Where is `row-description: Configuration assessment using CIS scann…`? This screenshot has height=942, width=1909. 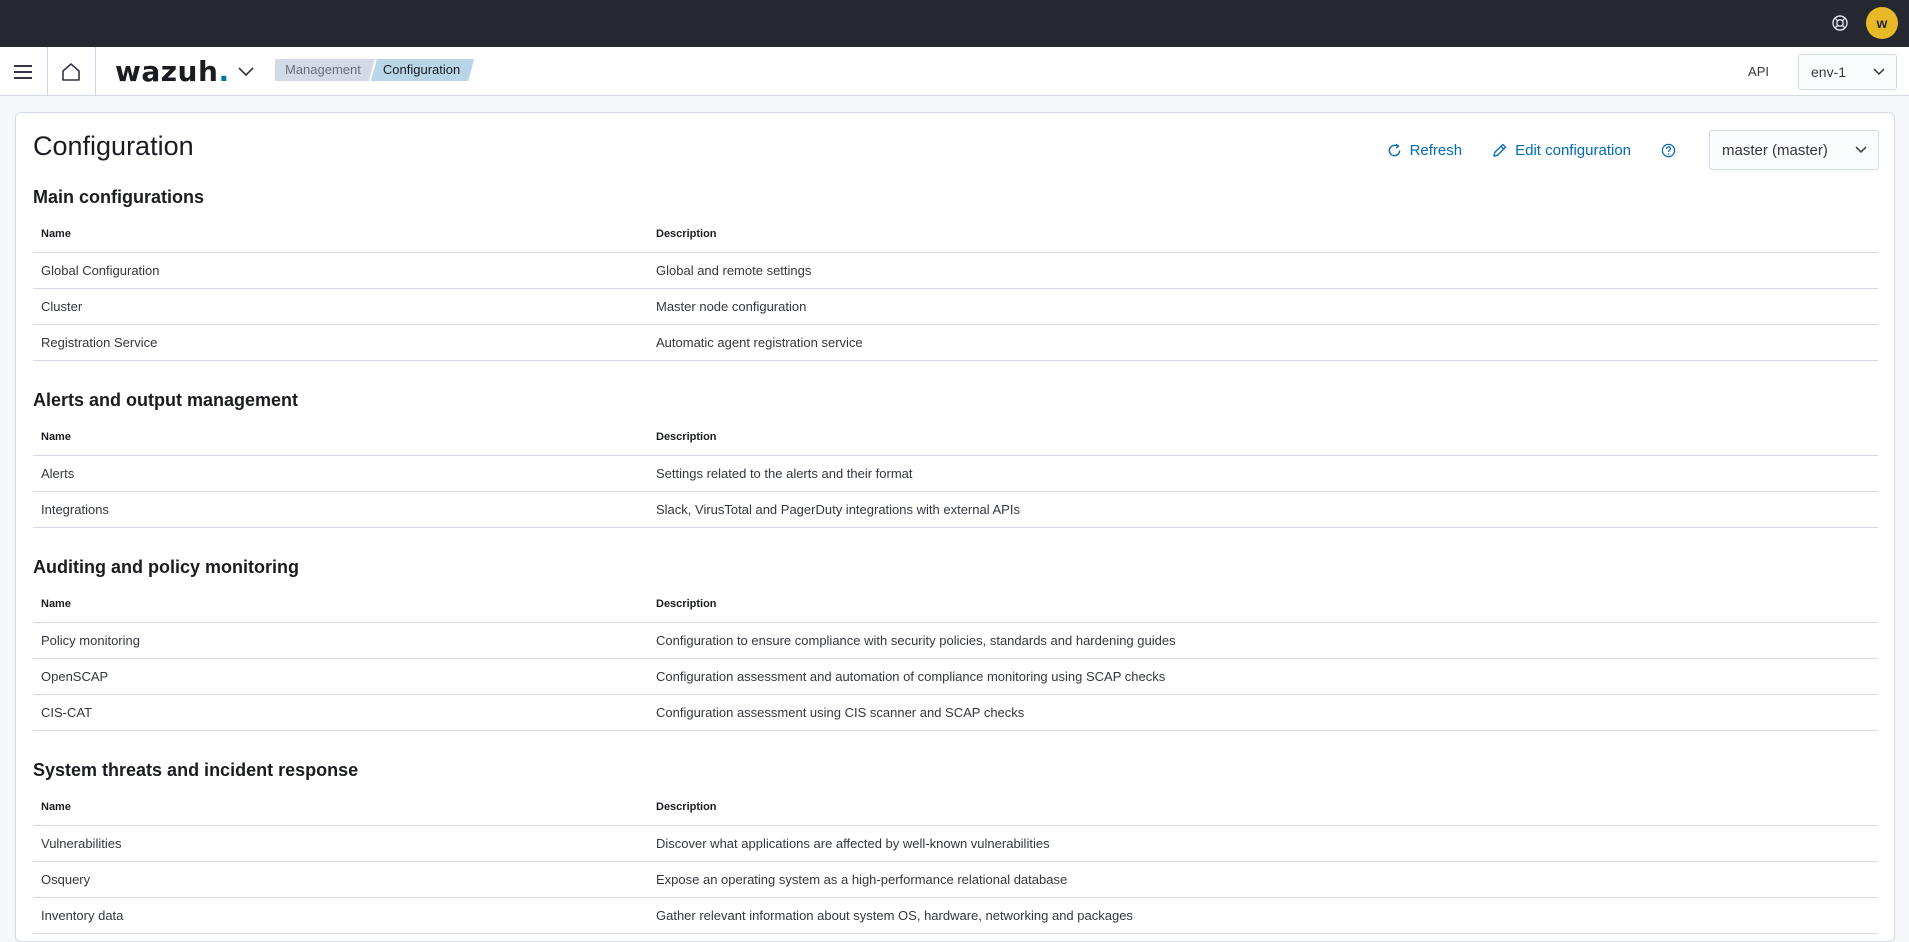 row-description: Configuration assessment using CIS scann… is located at coordinates (1263, 712).